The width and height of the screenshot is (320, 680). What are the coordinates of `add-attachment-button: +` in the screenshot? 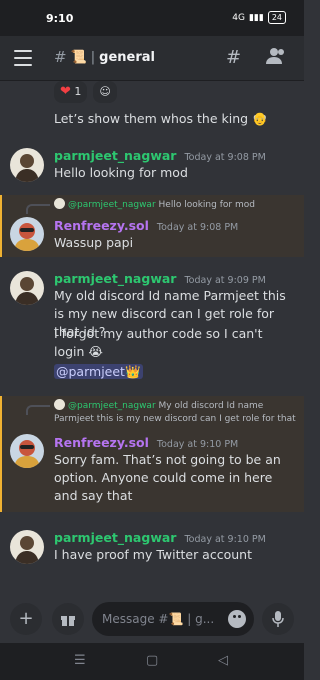 It's located at (26, 619).